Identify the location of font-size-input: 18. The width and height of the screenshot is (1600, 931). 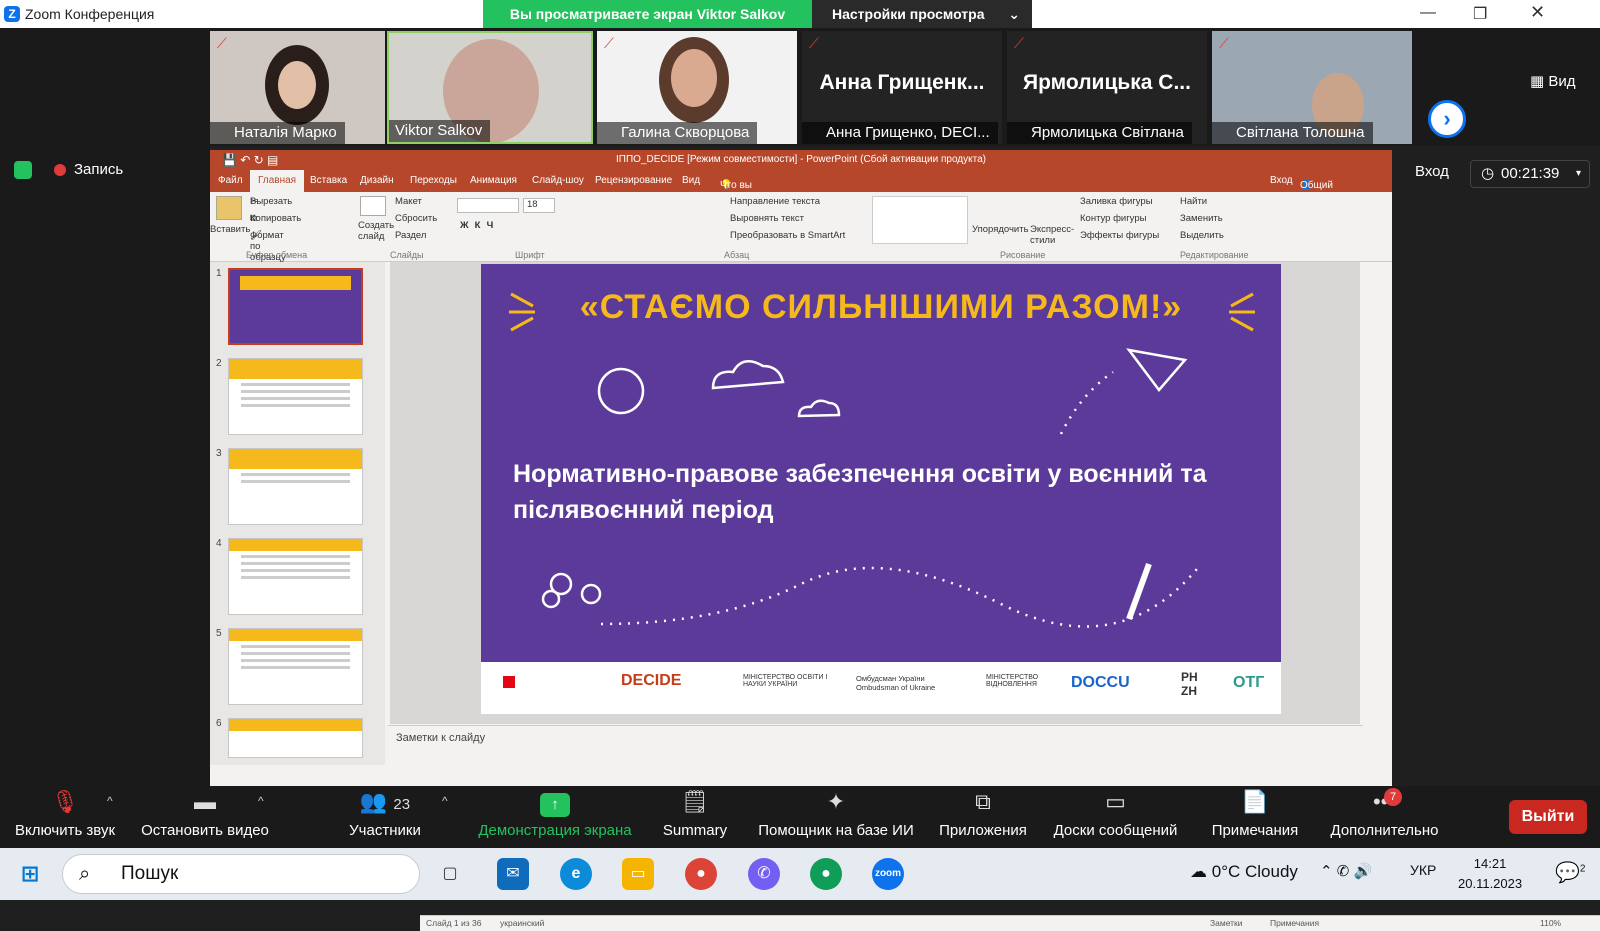
(539, 205).